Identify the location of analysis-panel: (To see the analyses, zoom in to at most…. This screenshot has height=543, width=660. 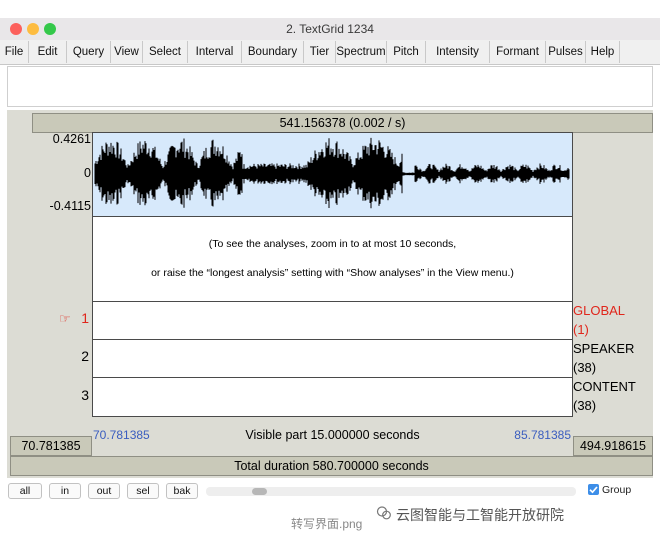
(332, 259).